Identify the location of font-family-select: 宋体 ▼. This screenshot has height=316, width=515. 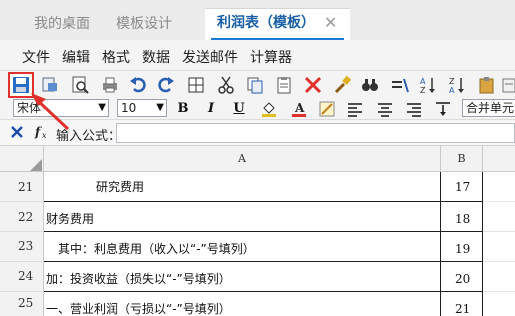
(61, 108).